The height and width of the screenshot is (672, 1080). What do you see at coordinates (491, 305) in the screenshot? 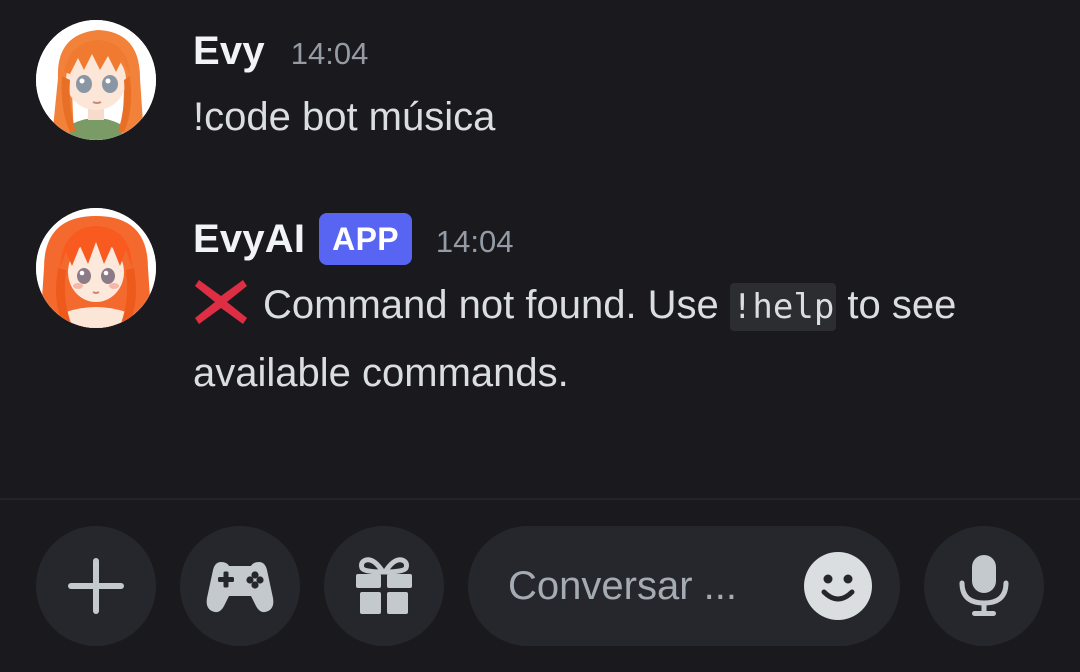
I see `message-text-before: Command not found. Use` at bounding box center [491, 305].